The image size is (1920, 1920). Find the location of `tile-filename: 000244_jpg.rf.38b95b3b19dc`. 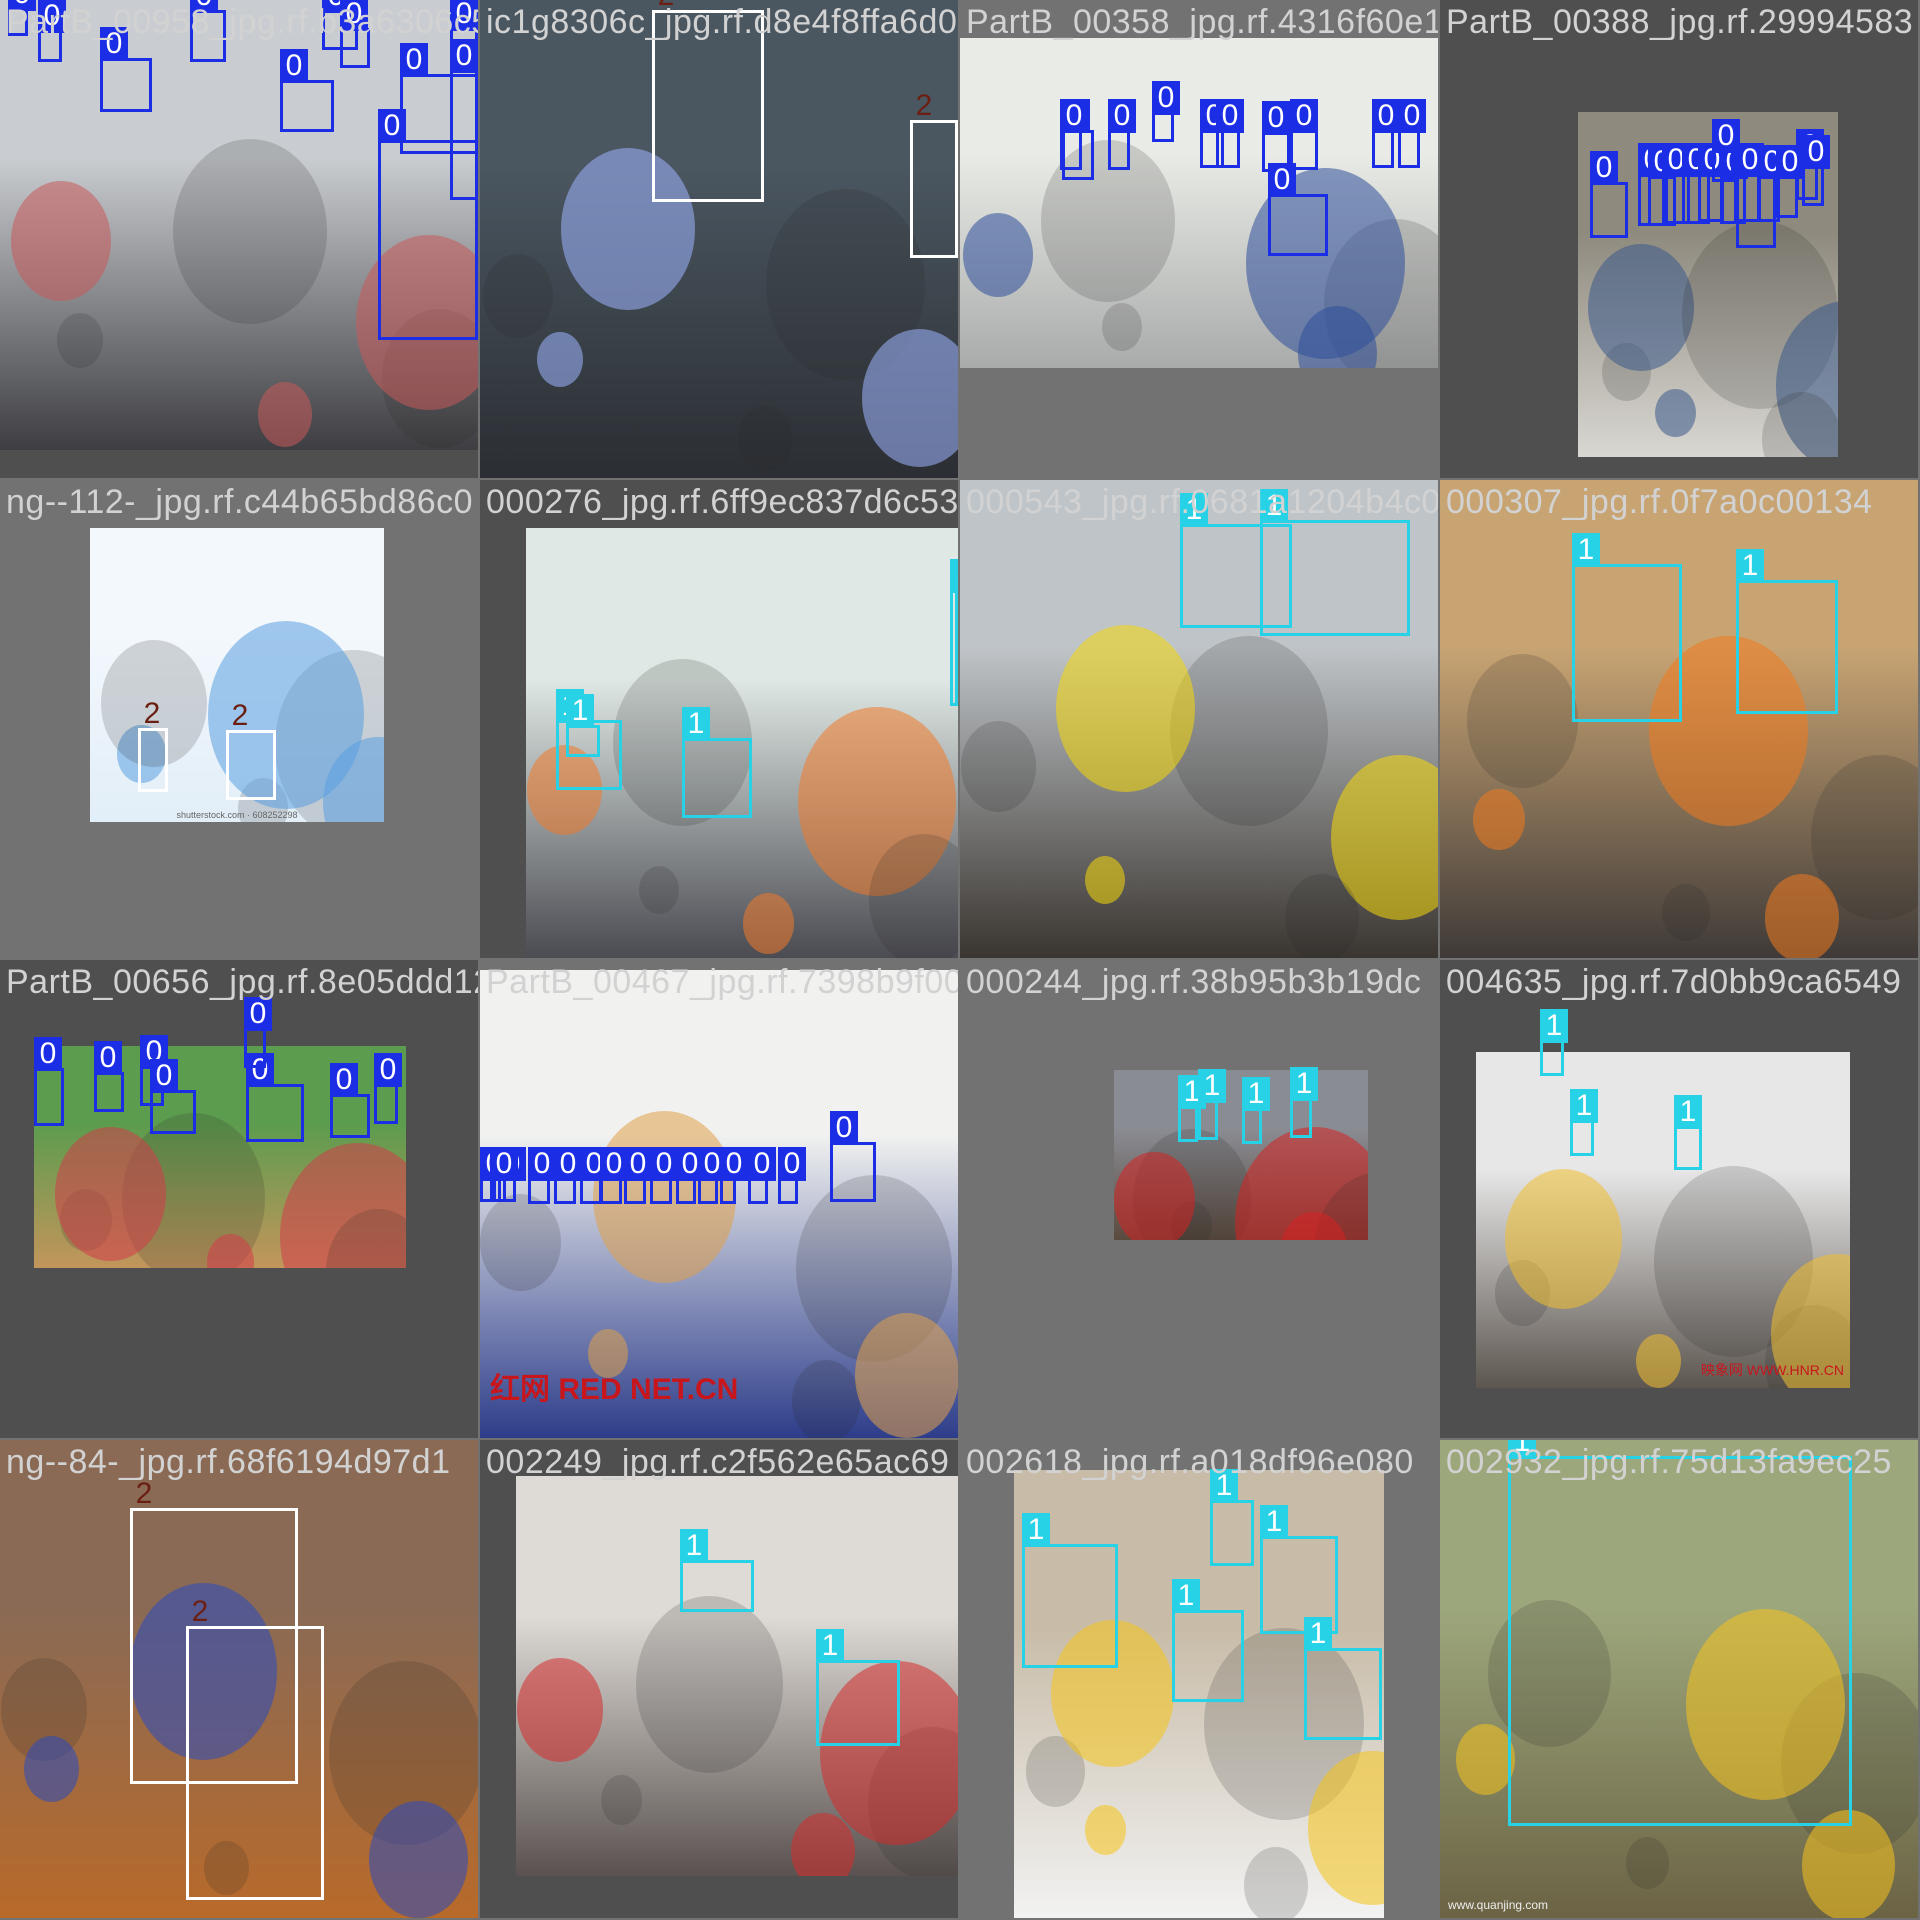

tile-filename: 000244_jpg.rf.38b95b3b19dc is located at coordinates (1194, 982).